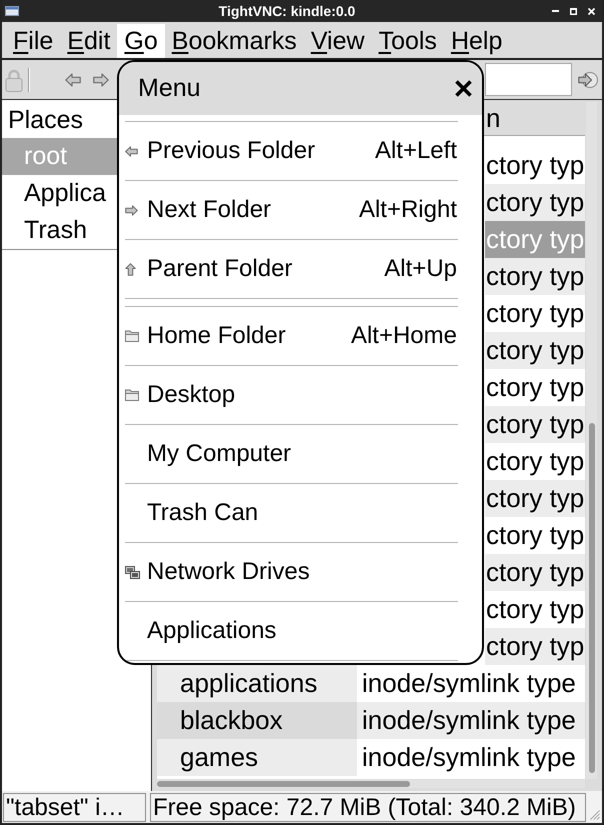 This screenshot has height=825, width=604. I want to click on menu-item: Network Drives, so click(291, 572).